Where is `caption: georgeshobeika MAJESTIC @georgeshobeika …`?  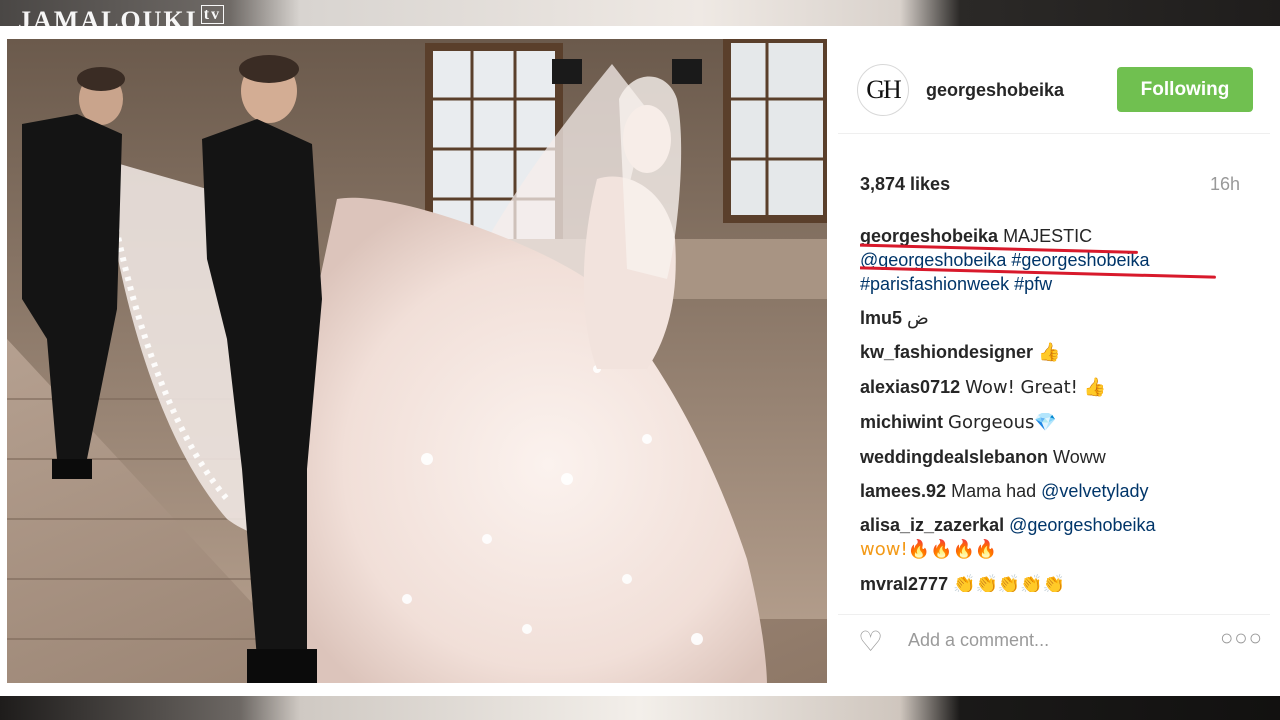
caption: georgeshobeika MAJESTIC @georgeshobeika … is located at coordinates (1060, 260).